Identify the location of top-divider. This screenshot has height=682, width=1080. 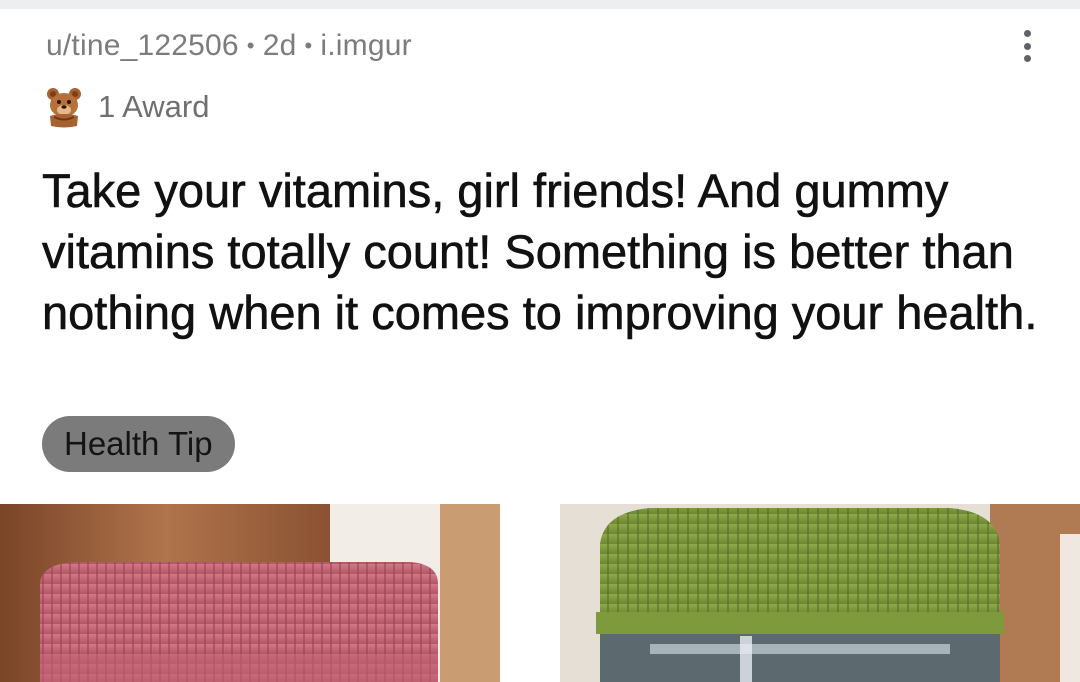
(540, 4).